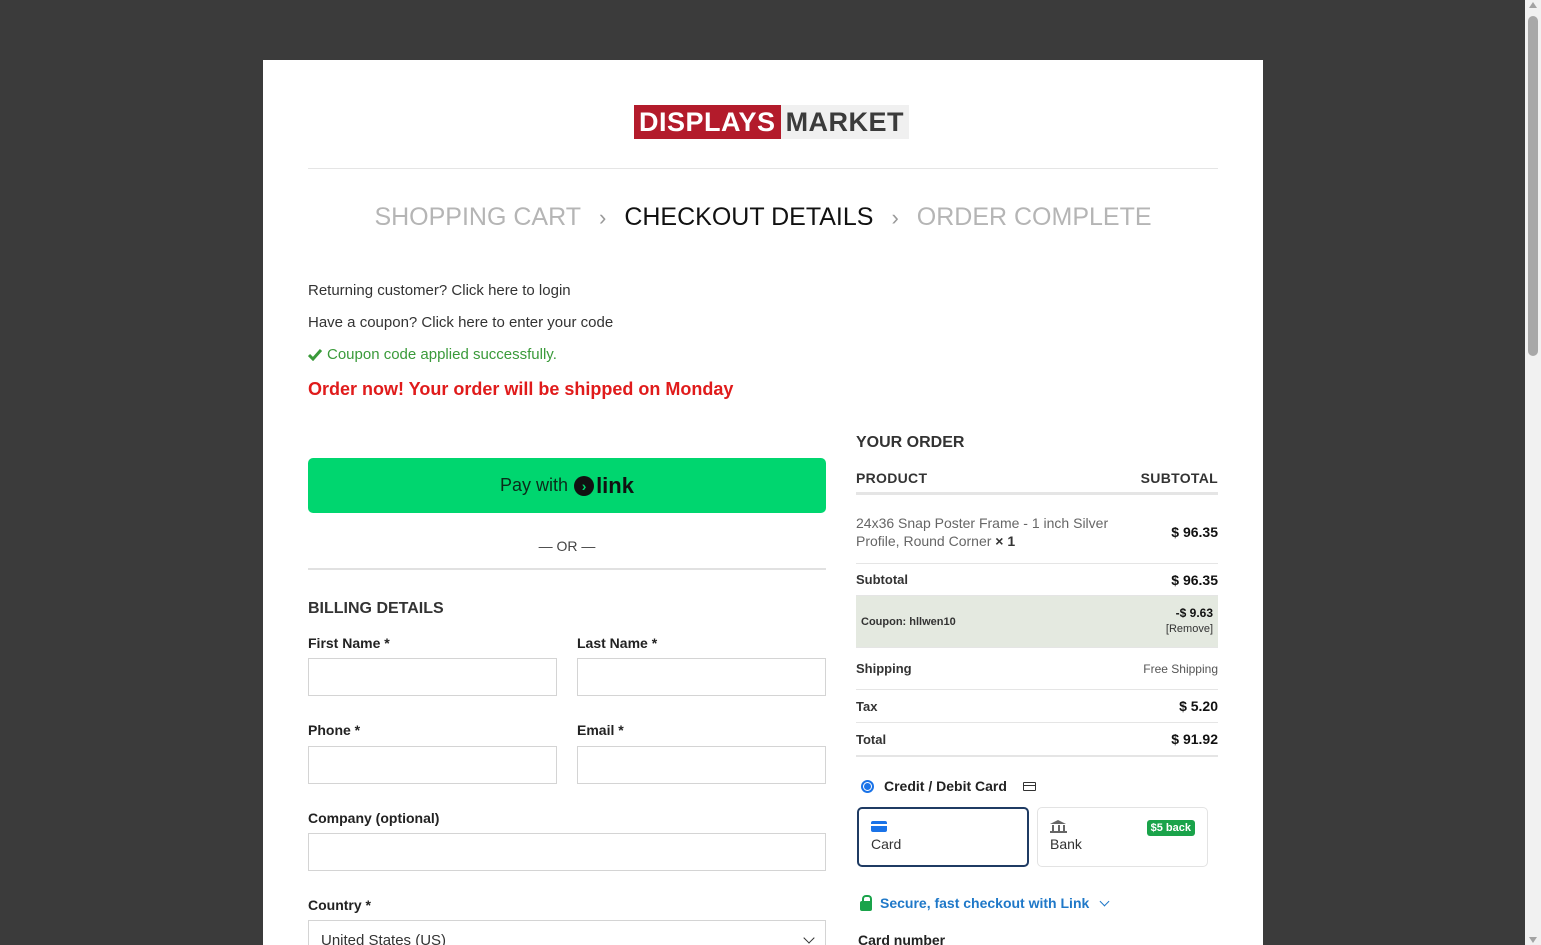  I want to click on billing-details-title: BILLING DETAILS, so click(376, 608).